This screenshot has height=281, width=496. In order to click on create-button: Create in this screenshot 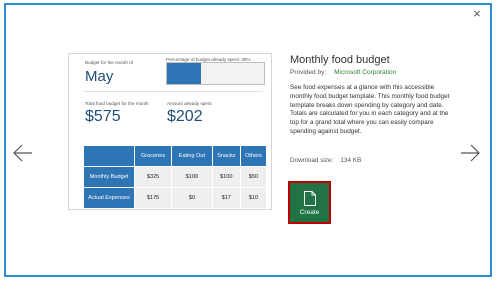, I will do `click(309, 202)`.